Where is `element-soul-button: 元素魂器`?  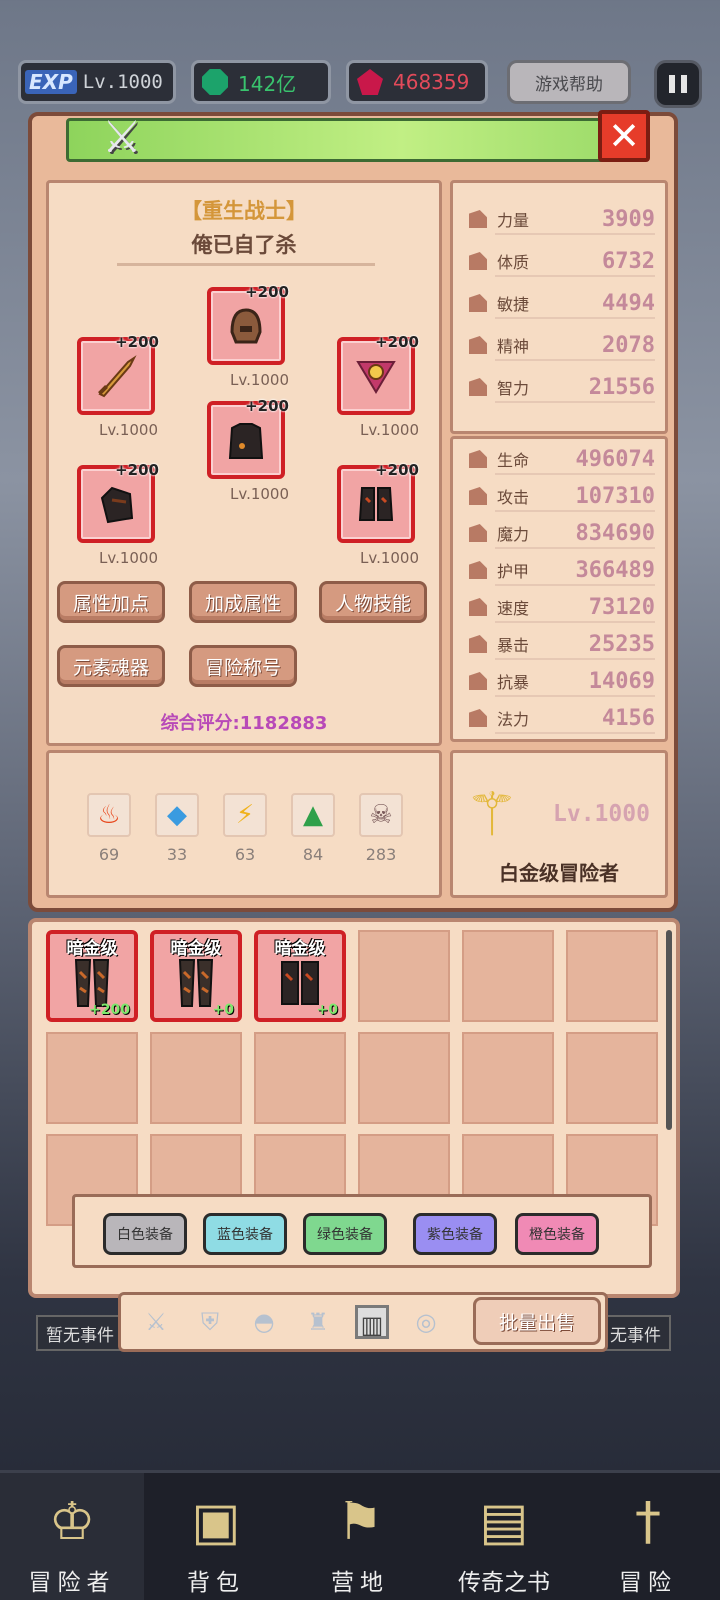
element-soul-button: 元素魂器 is located at coordinates (111, 666).